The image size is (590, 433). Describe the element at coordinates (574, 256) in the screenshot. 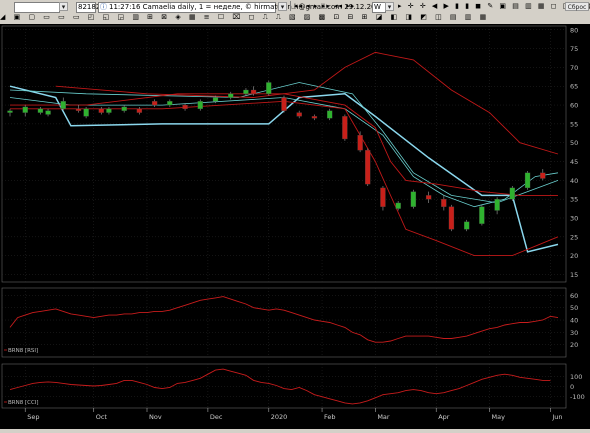

I see `price-tick-label: 20` at that location.